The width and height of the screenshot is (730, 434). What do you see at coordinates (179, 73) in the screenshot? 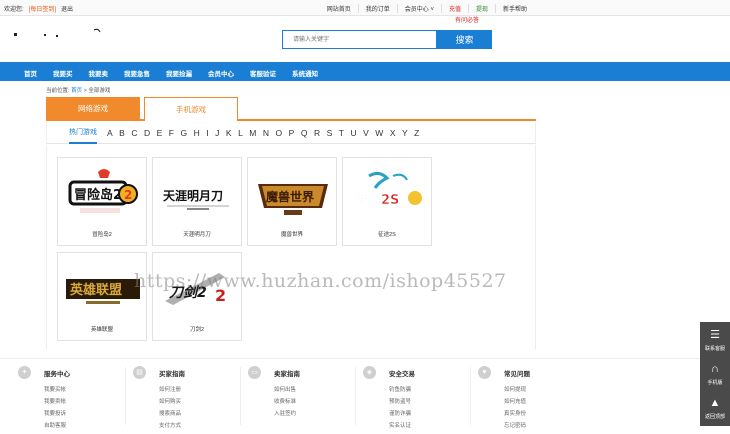
I see `nav-bargain: 我要捡漏` at bounding box center [179, 73].